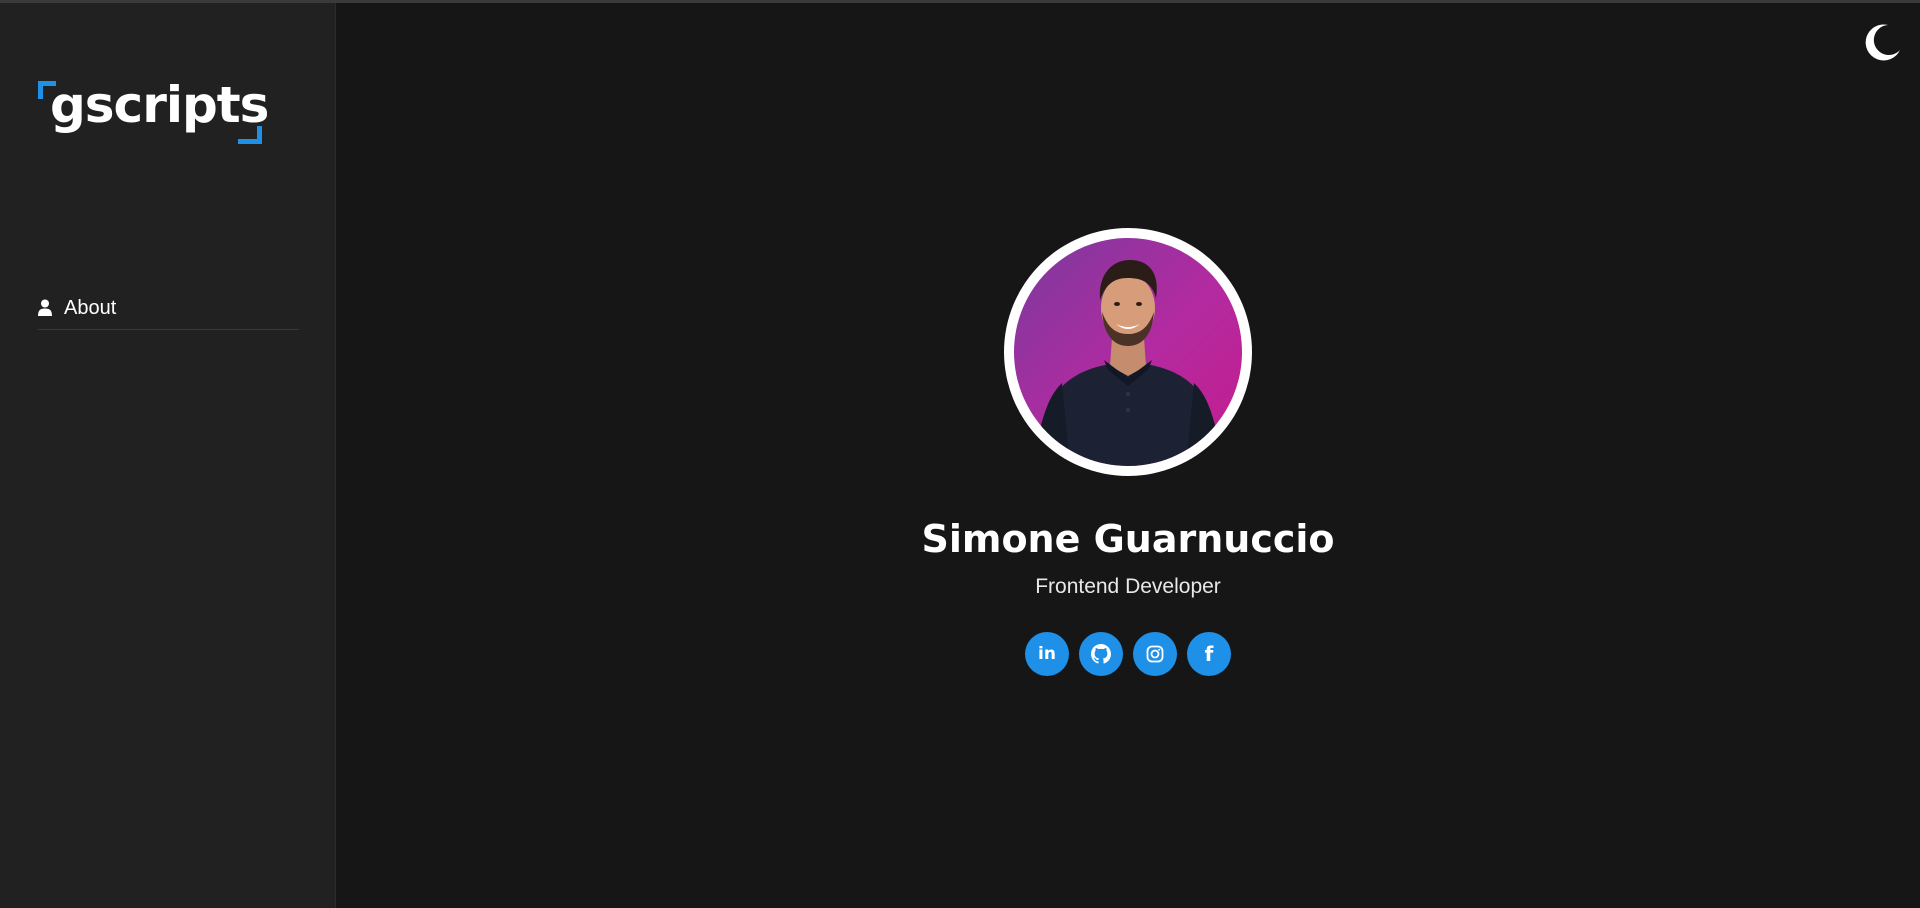 The width and height of the screenshot is (1920, 908). Describe the element at coordinates (250, 135) in the screenshot. I see `logo-bracket-right` at that location.